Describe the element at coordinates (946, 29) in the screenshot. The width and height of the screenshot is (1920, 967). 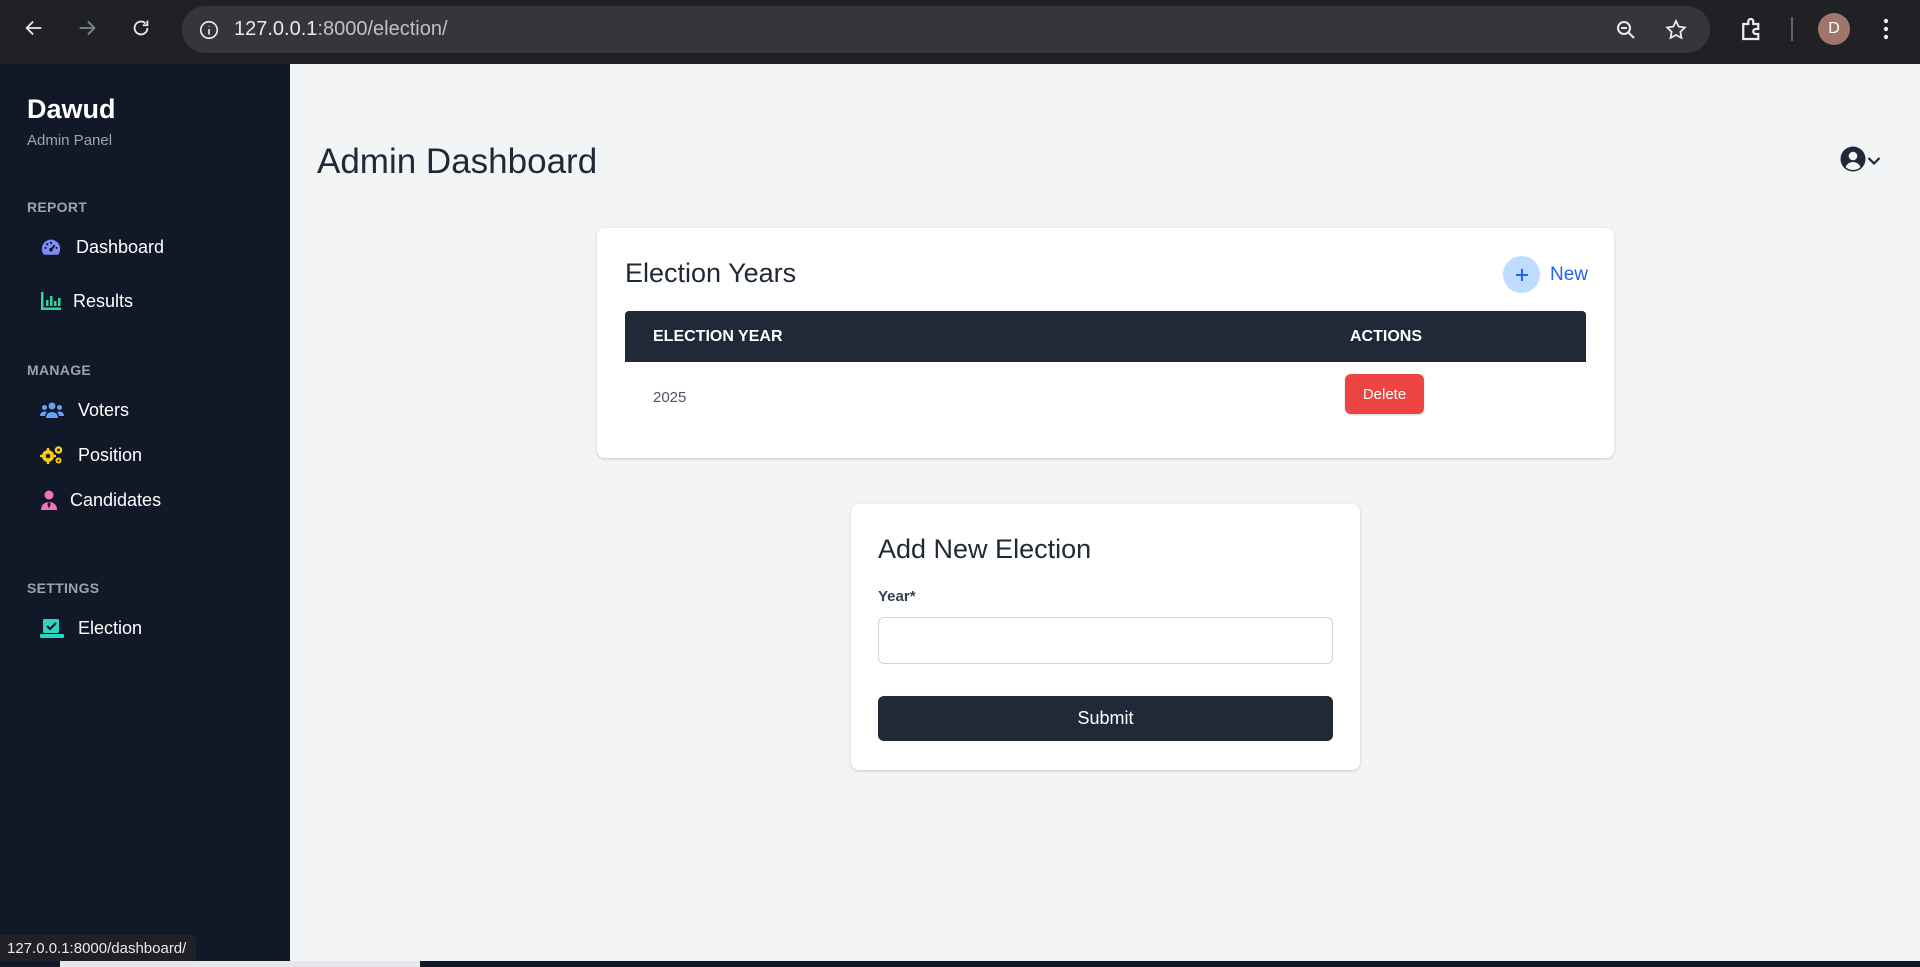
I see `address-bar: 127.0.0.1:8000/election/` at that location.